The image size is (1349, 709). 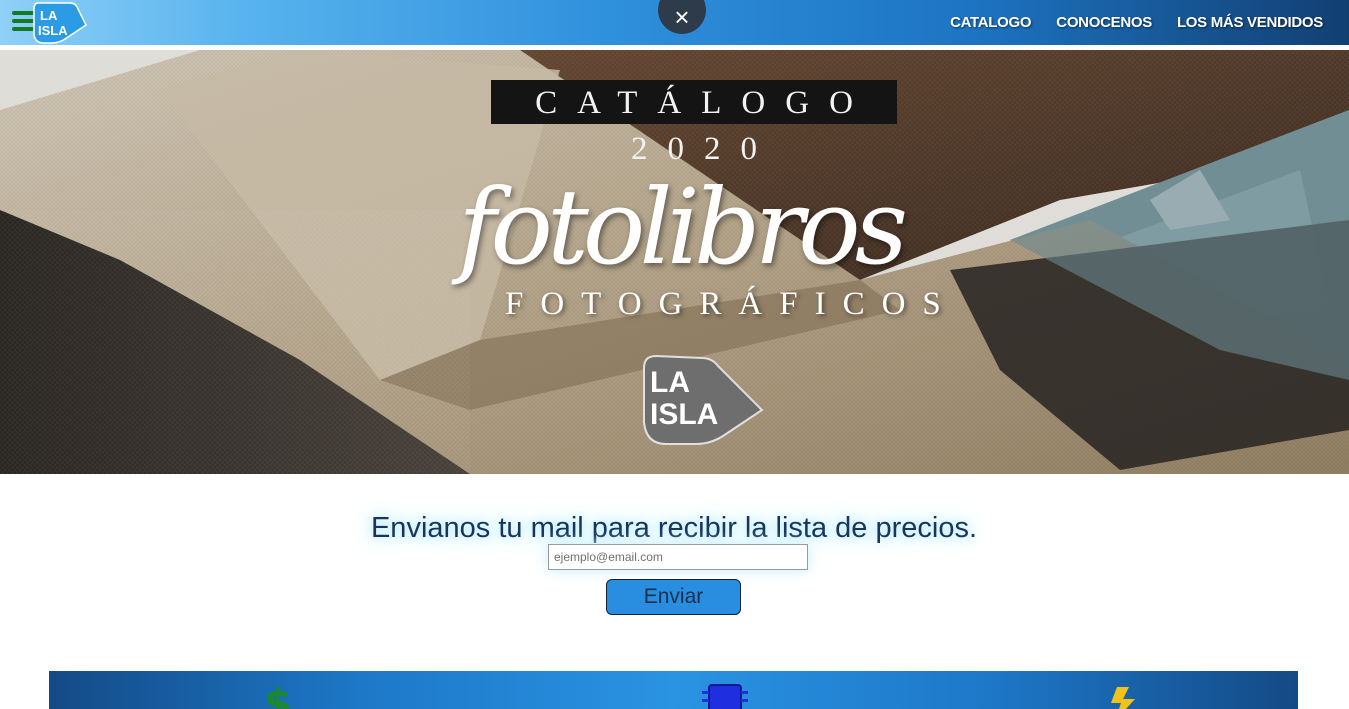 What do you see at coordinates (991, 22) in the screenshot?
I see `nav-catalogo: CATALOGO` at bounding box center [991, 22].